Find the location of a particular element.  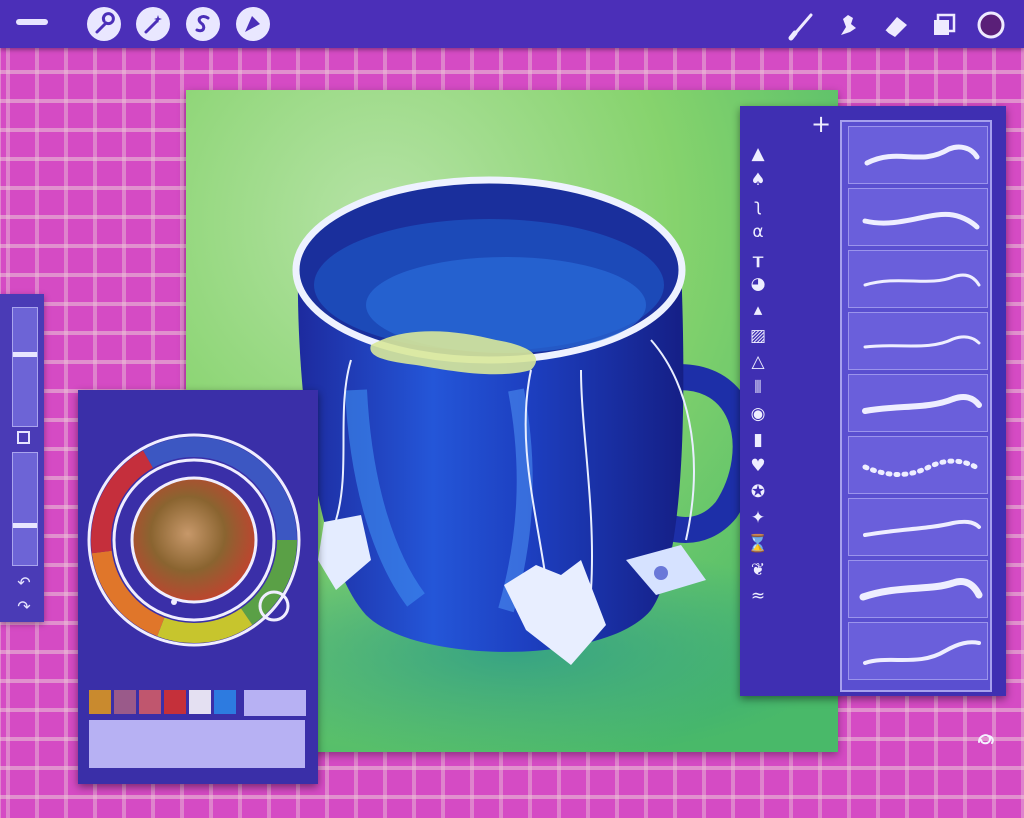

color-picker-point is located at coordinates (174, 602).